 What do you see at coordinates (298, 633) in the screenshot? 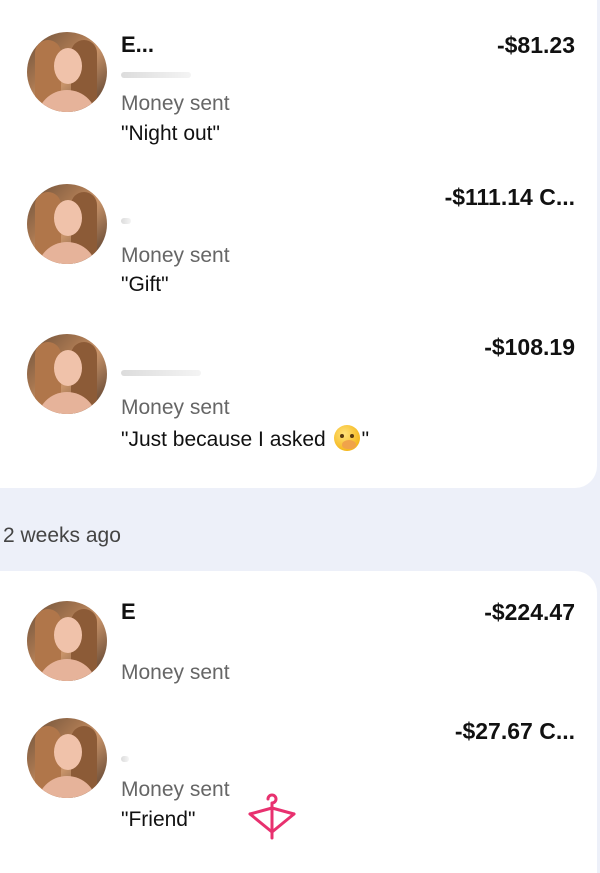
I see `transaction-row: E -$224.47 Money sent` at bounding box center [298, 633].